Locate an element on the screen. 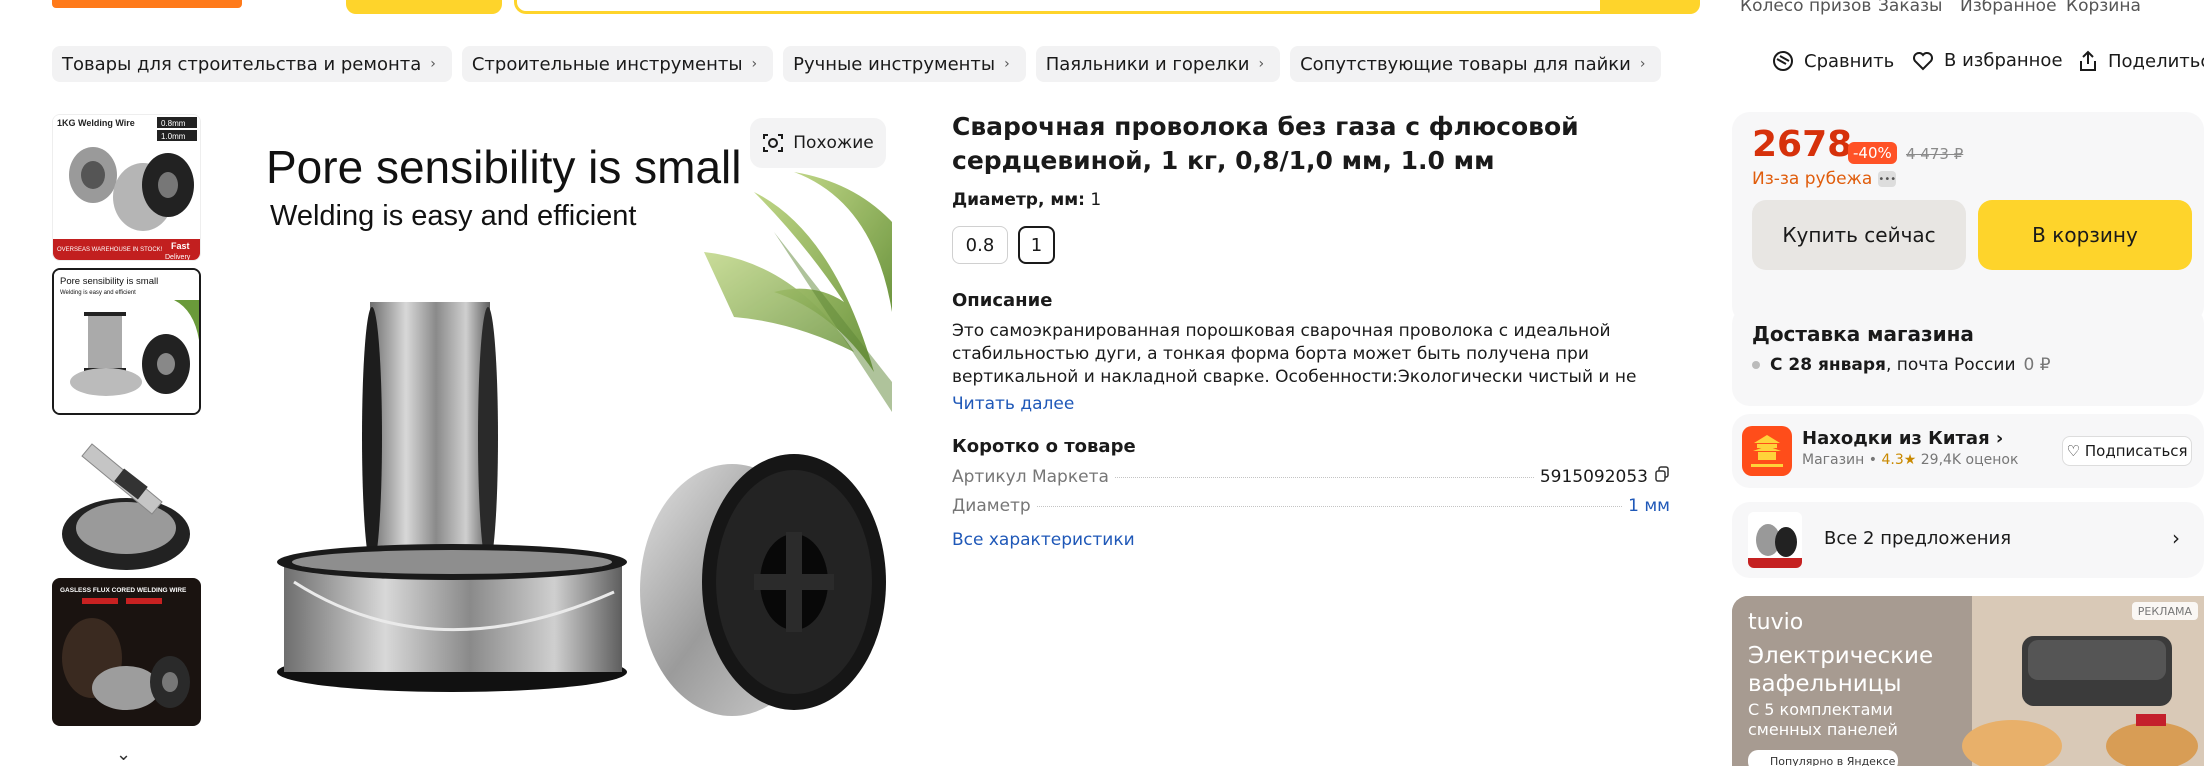 Image resolution: width=2204 pixels, height=766 pixels. delivery-cost: 0 ₽ is located at coordinates (2037, 365).